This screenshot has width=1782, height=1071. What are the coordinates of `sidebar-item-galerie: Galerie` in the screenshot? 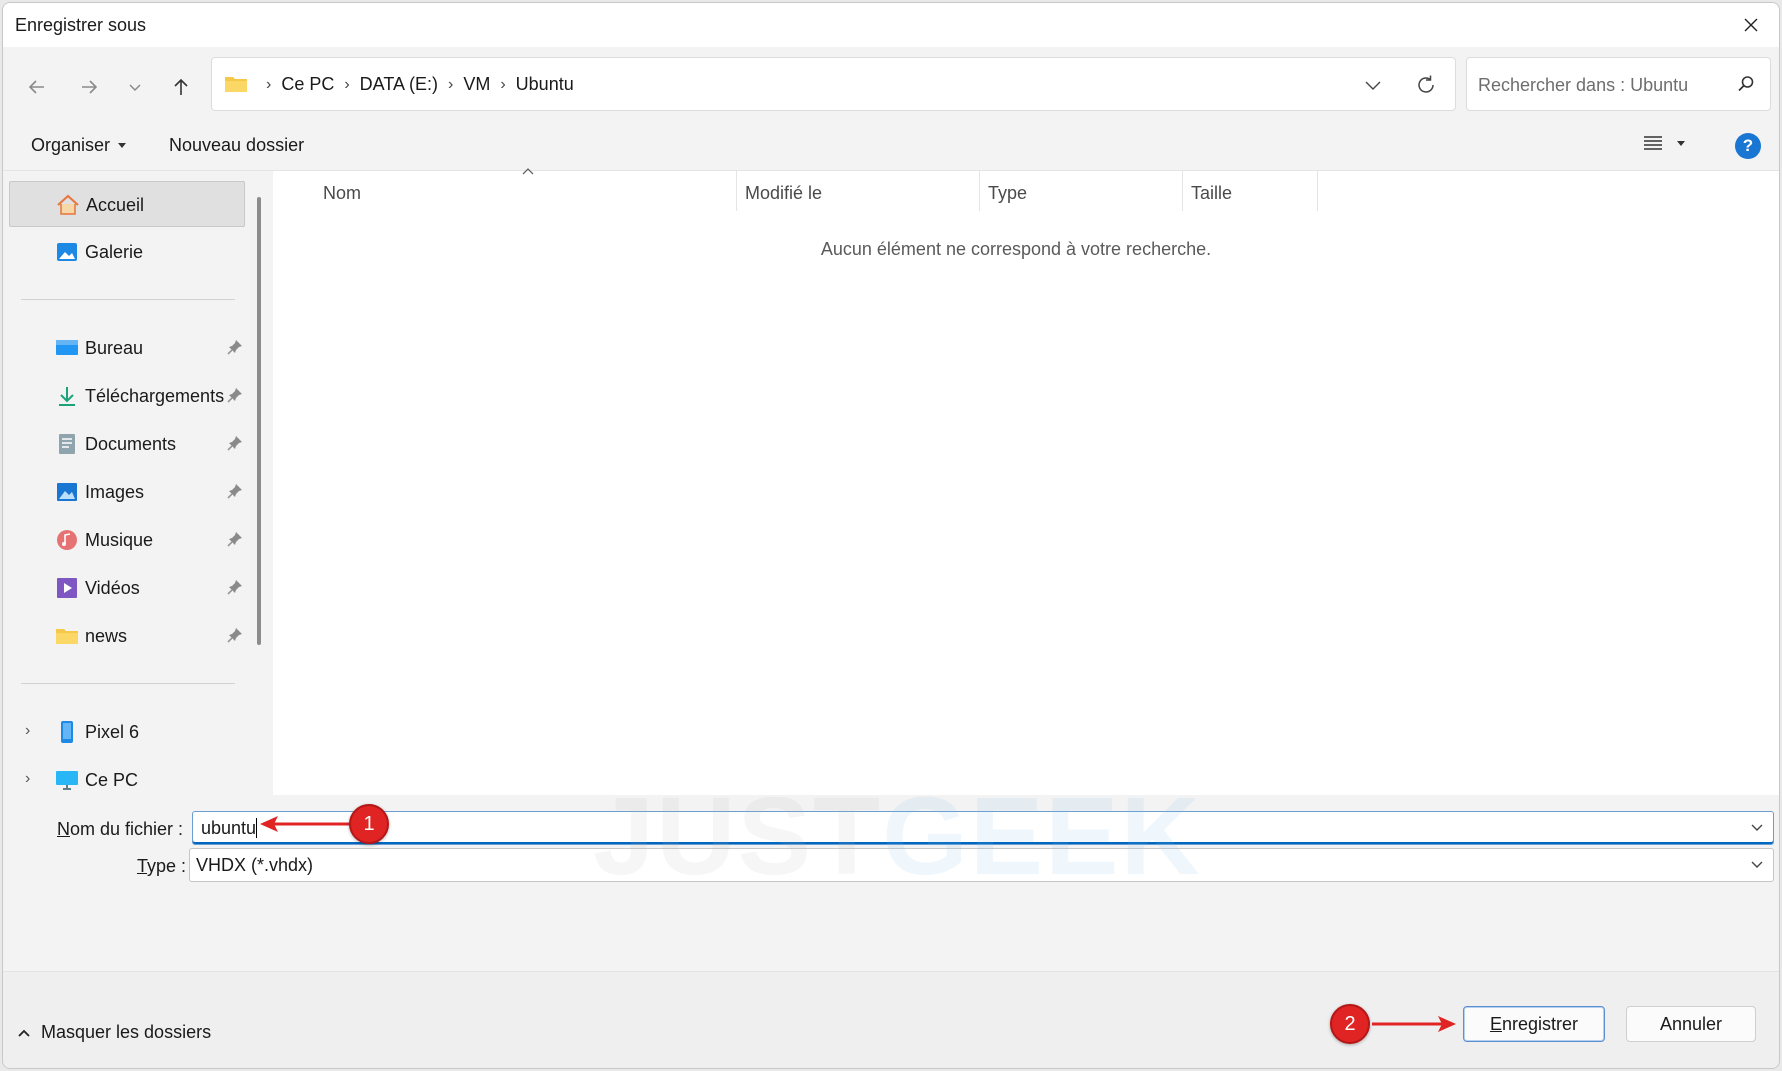 It's located at (127, 252).